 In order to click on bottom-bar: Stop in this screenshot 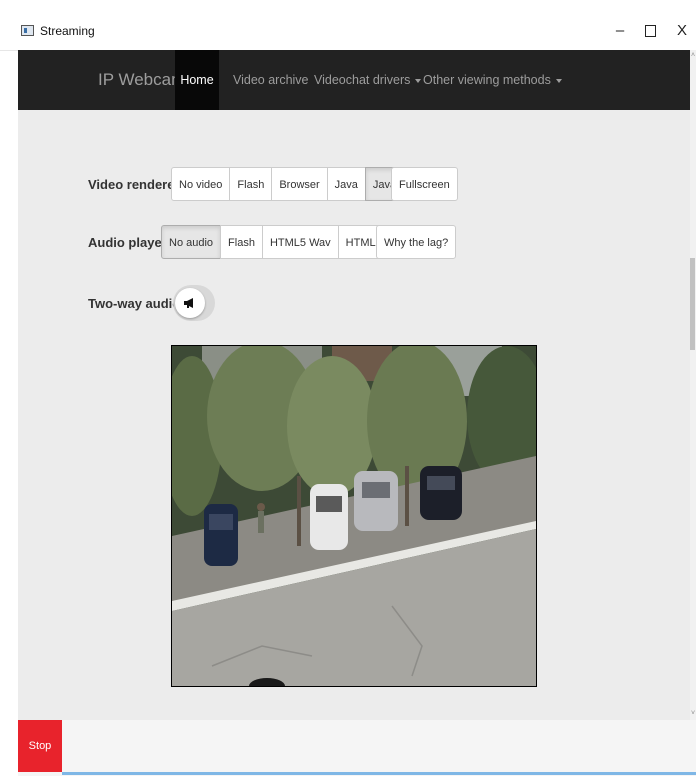, I will do `click(357, 748)`.